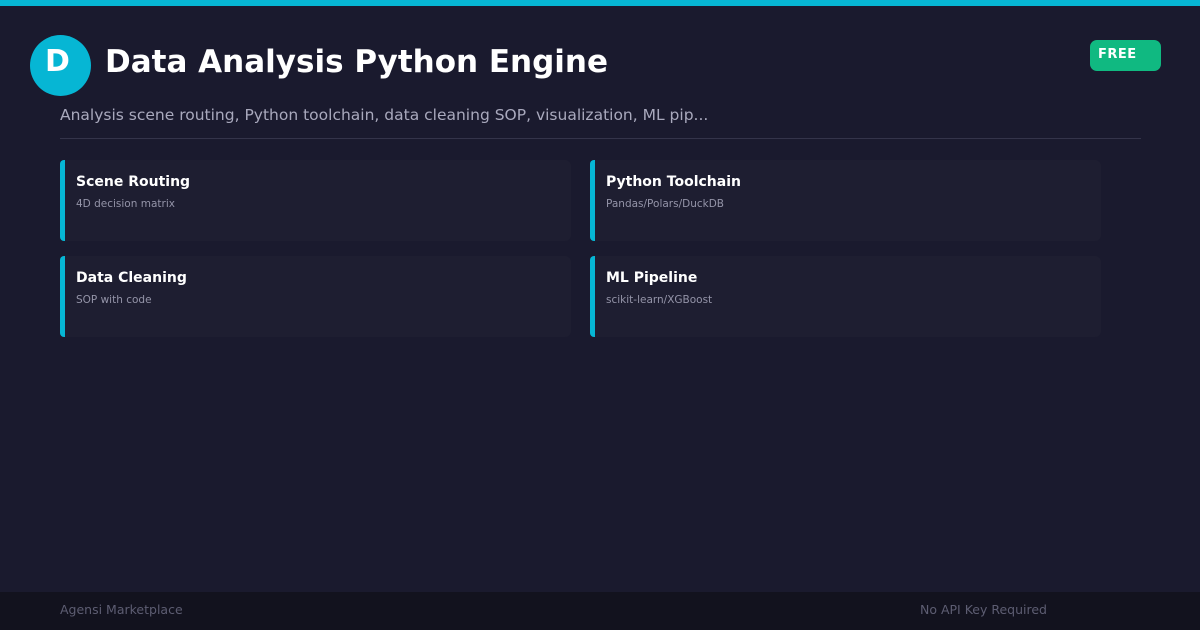 Image resolution: width=1200 pixels, height=630 pixels. Describe the element at coordinates (659, 300) in the screenshot. I see `feature-card-description: scikit-learn/XGBoost` at that location.